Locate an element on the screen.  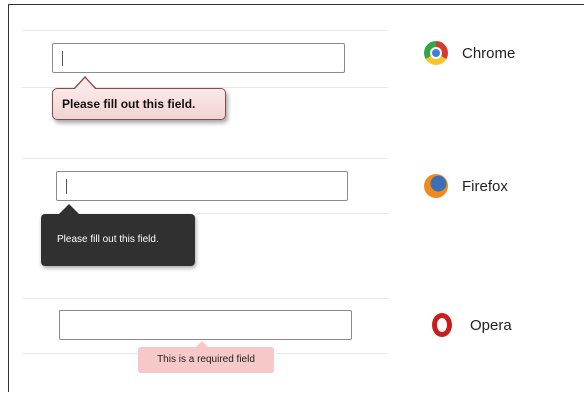
browser-name: Opera is located at coordinates (491, 325).